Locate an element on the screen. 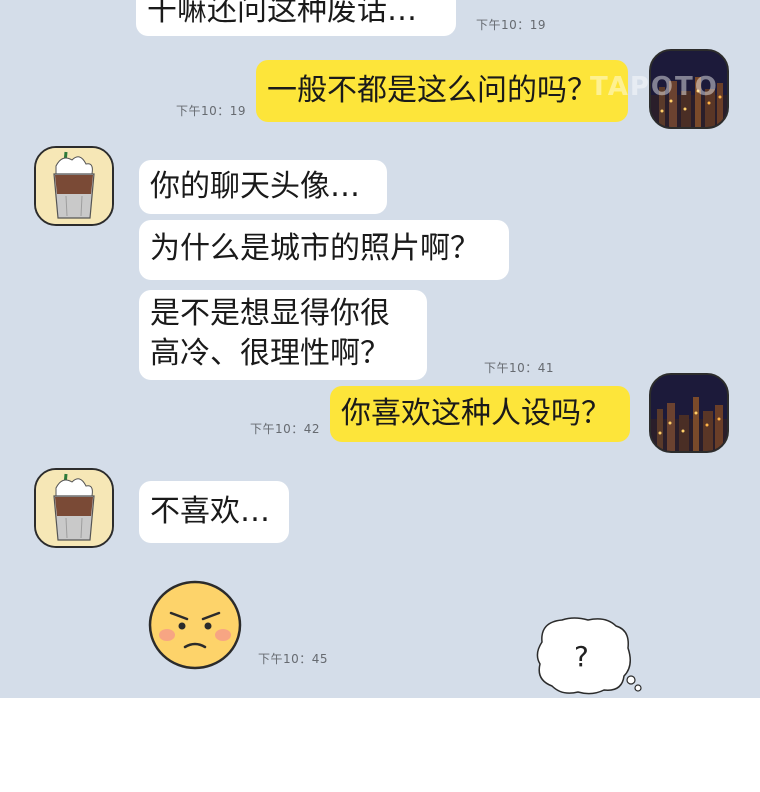 The width and height of the screenshot is (760, 792). message-text-line: 是不是想显得你很 is located at coordinates (270, 313).